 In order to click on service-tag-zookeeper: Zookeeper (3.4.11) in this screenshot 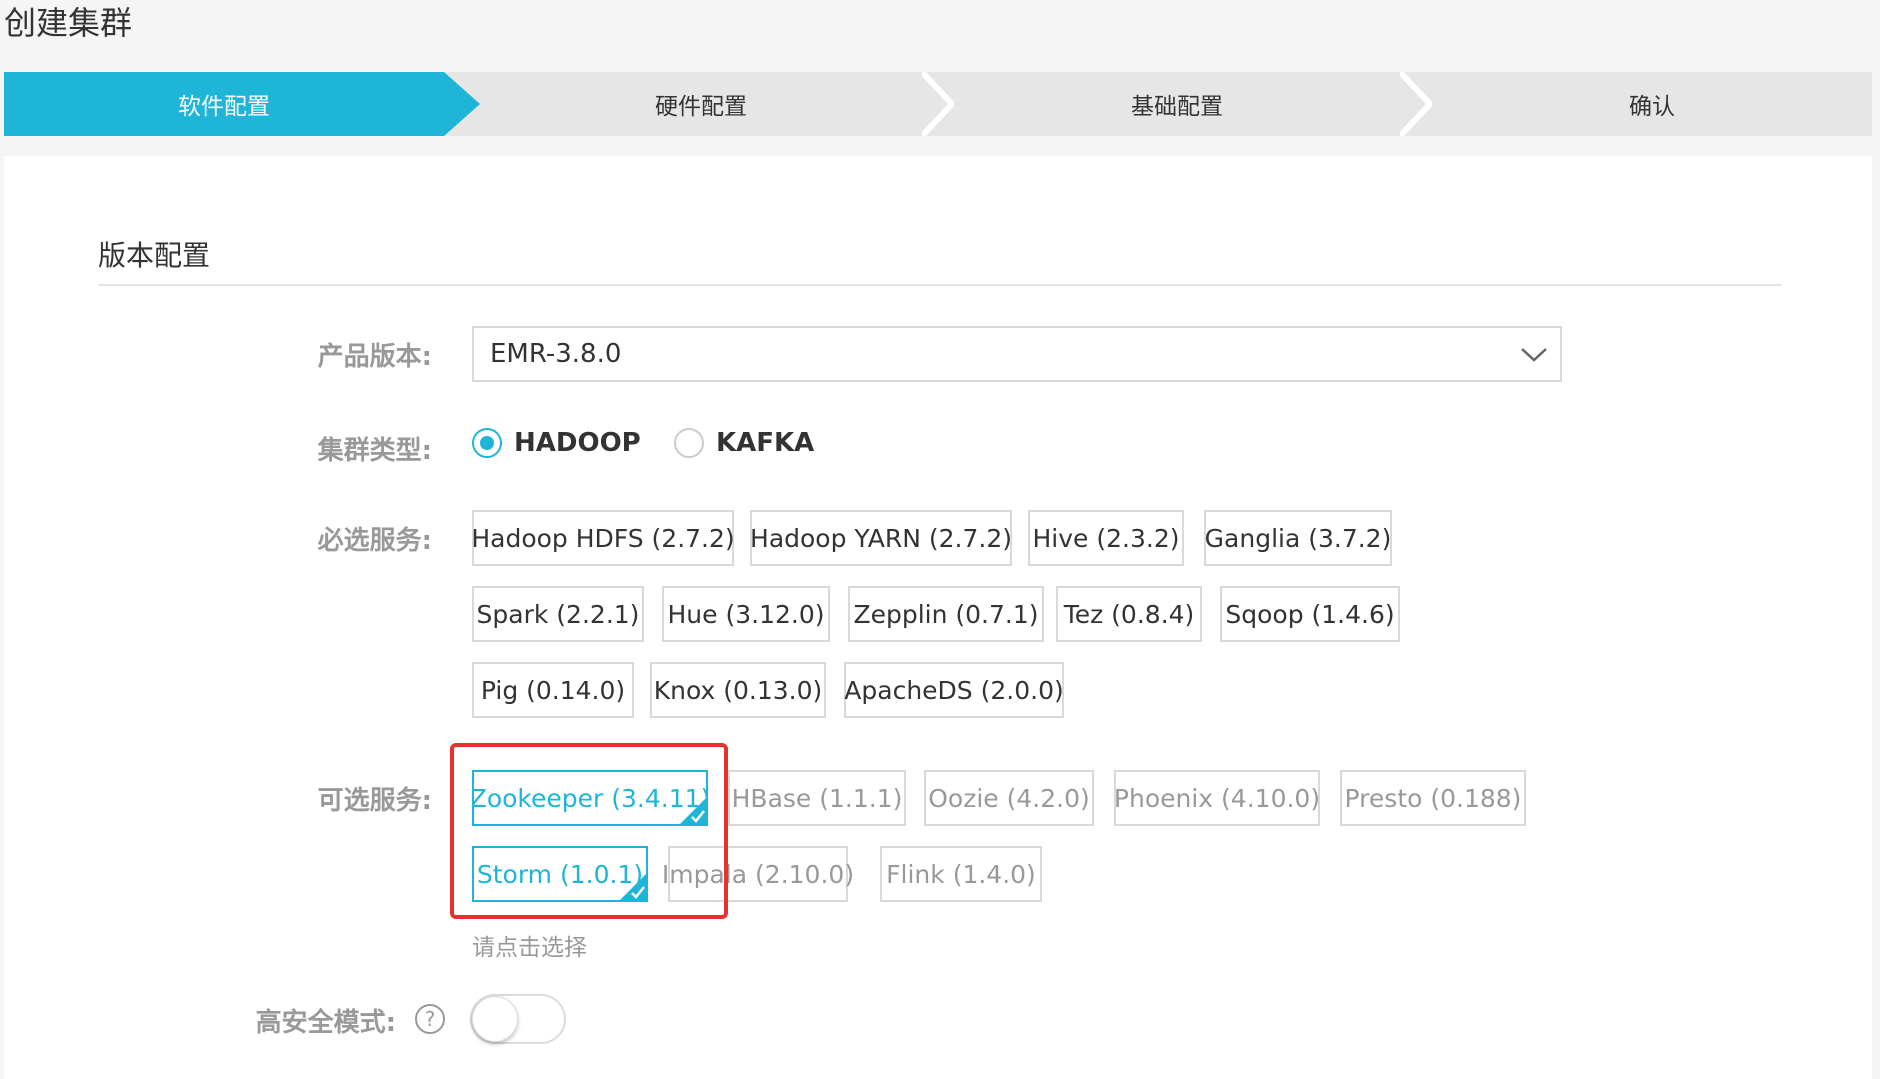, I will do `click(590, 798)`.